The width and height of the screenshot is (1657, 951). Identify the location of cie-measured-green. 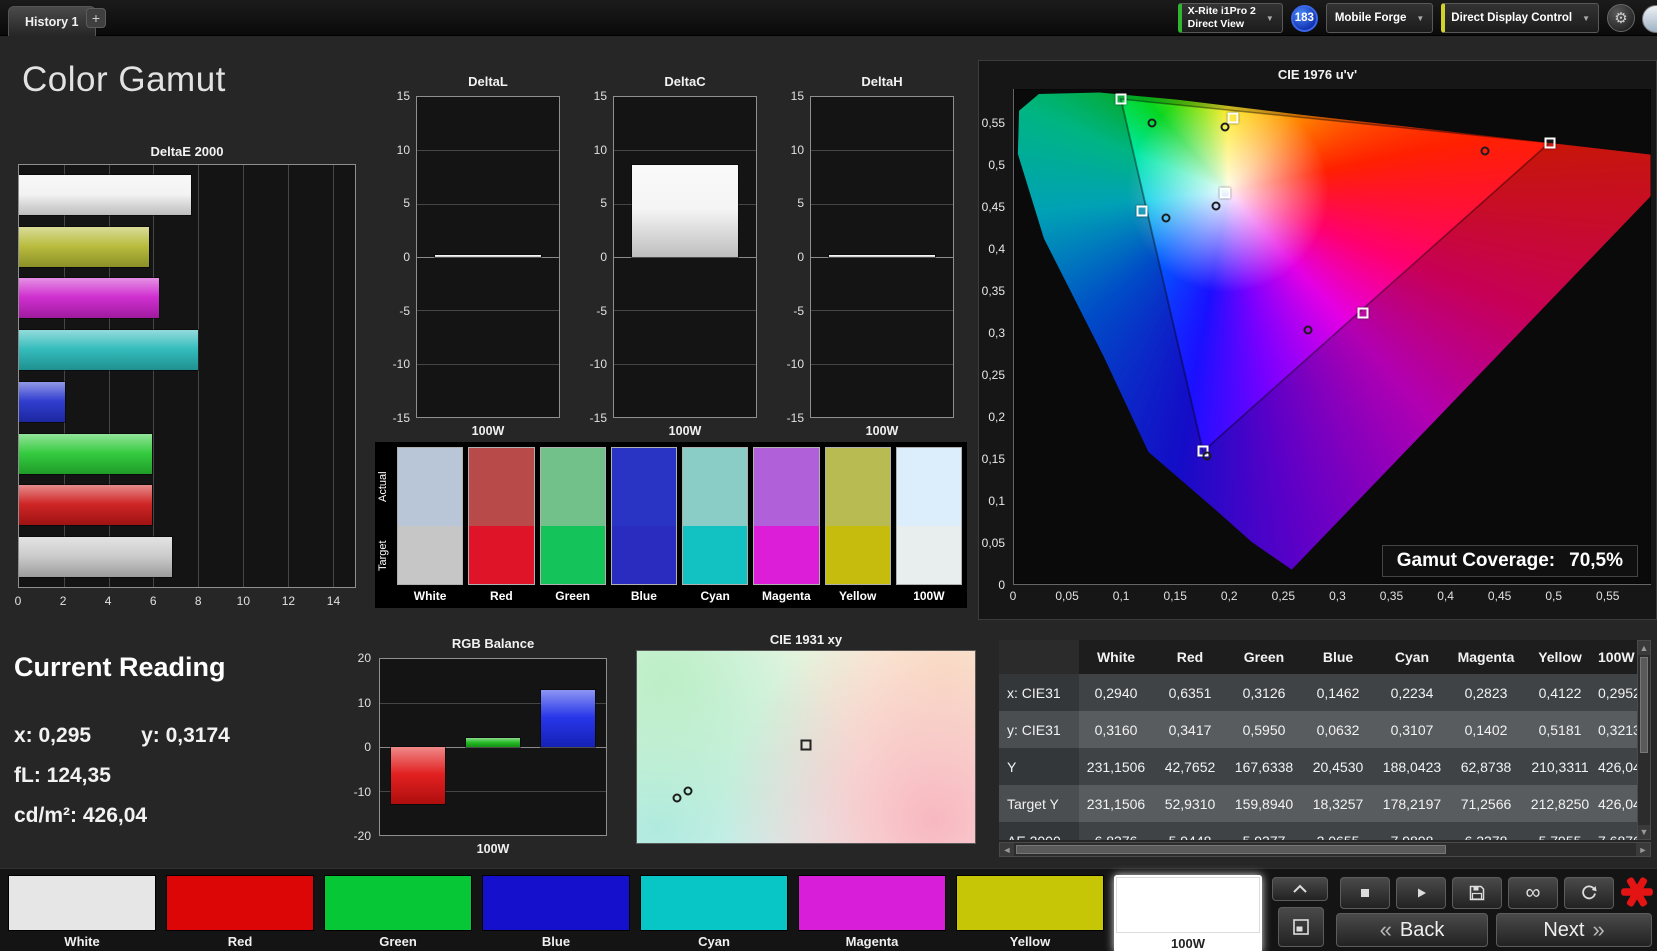
(1152, 123).